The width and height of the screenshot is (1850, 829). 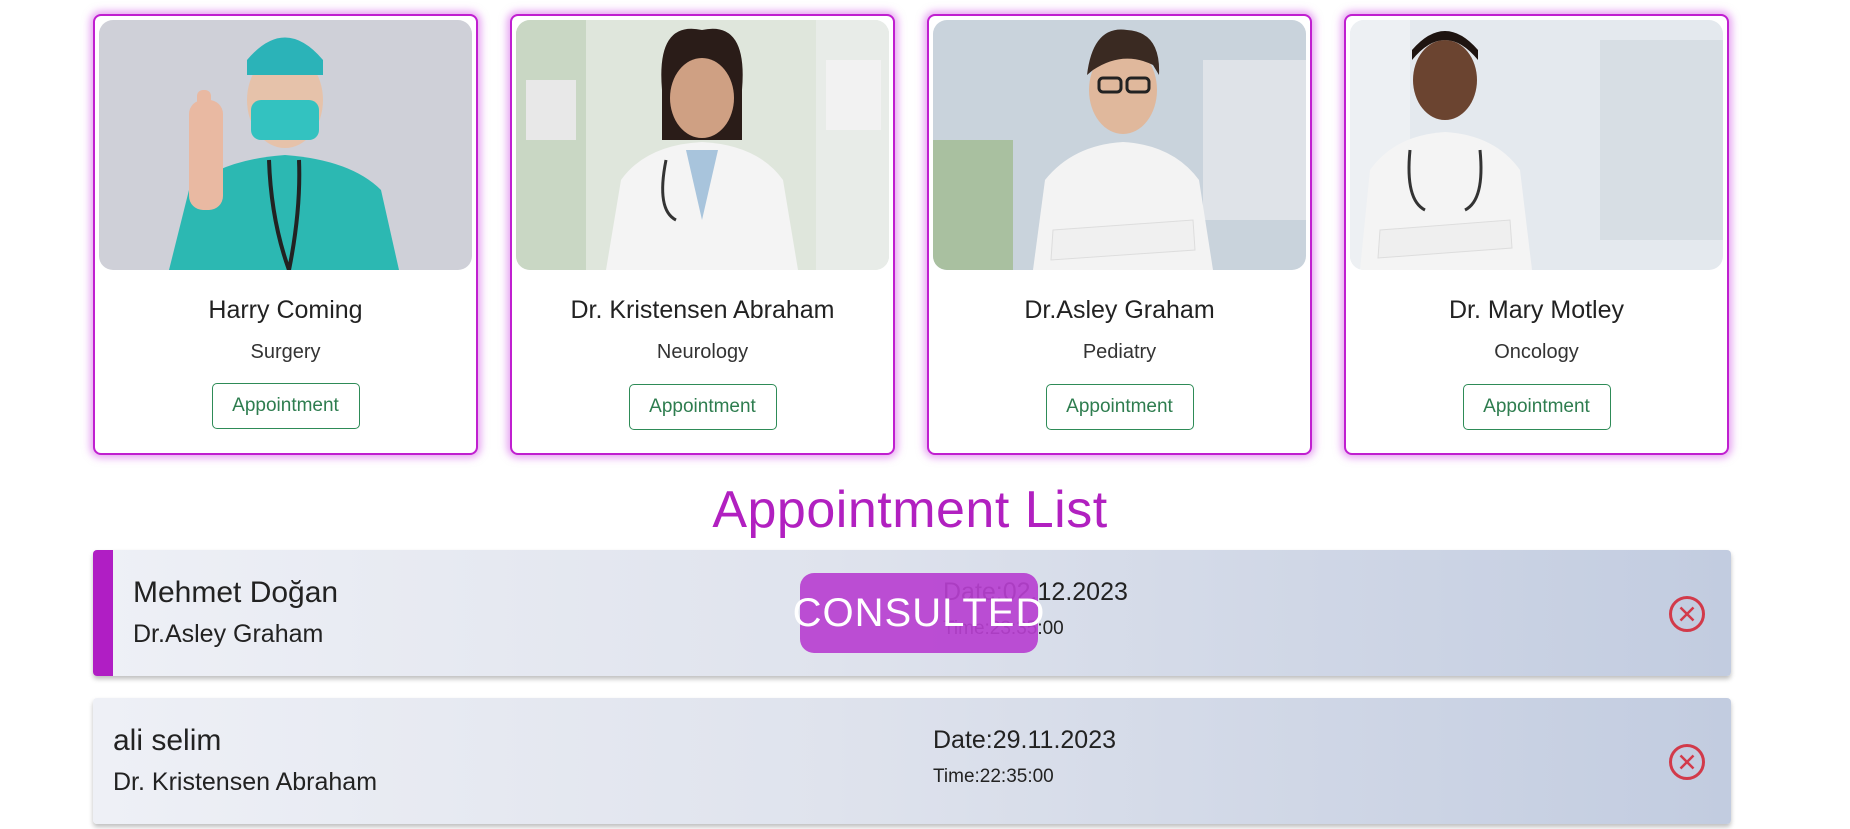 I want to click on doctor-card-harry-coming: Harry Coming Surgery Appointment, so click(x=285, y=234).